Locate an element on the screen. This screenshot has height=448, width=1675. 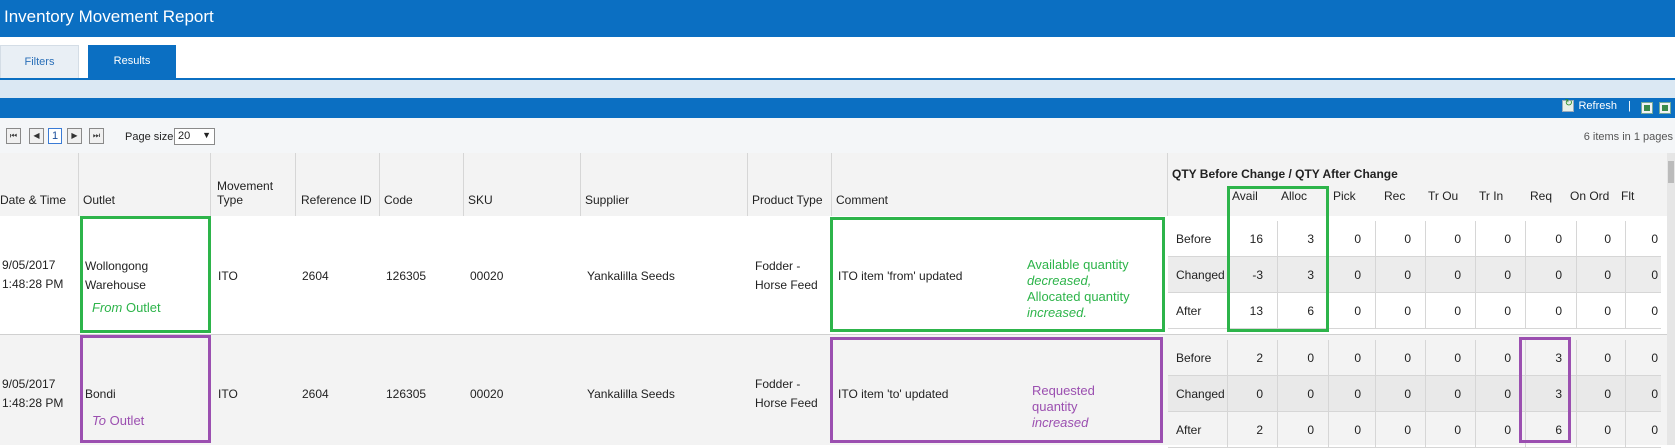
page-number-1: 1 is located at coordinates (55, 136).